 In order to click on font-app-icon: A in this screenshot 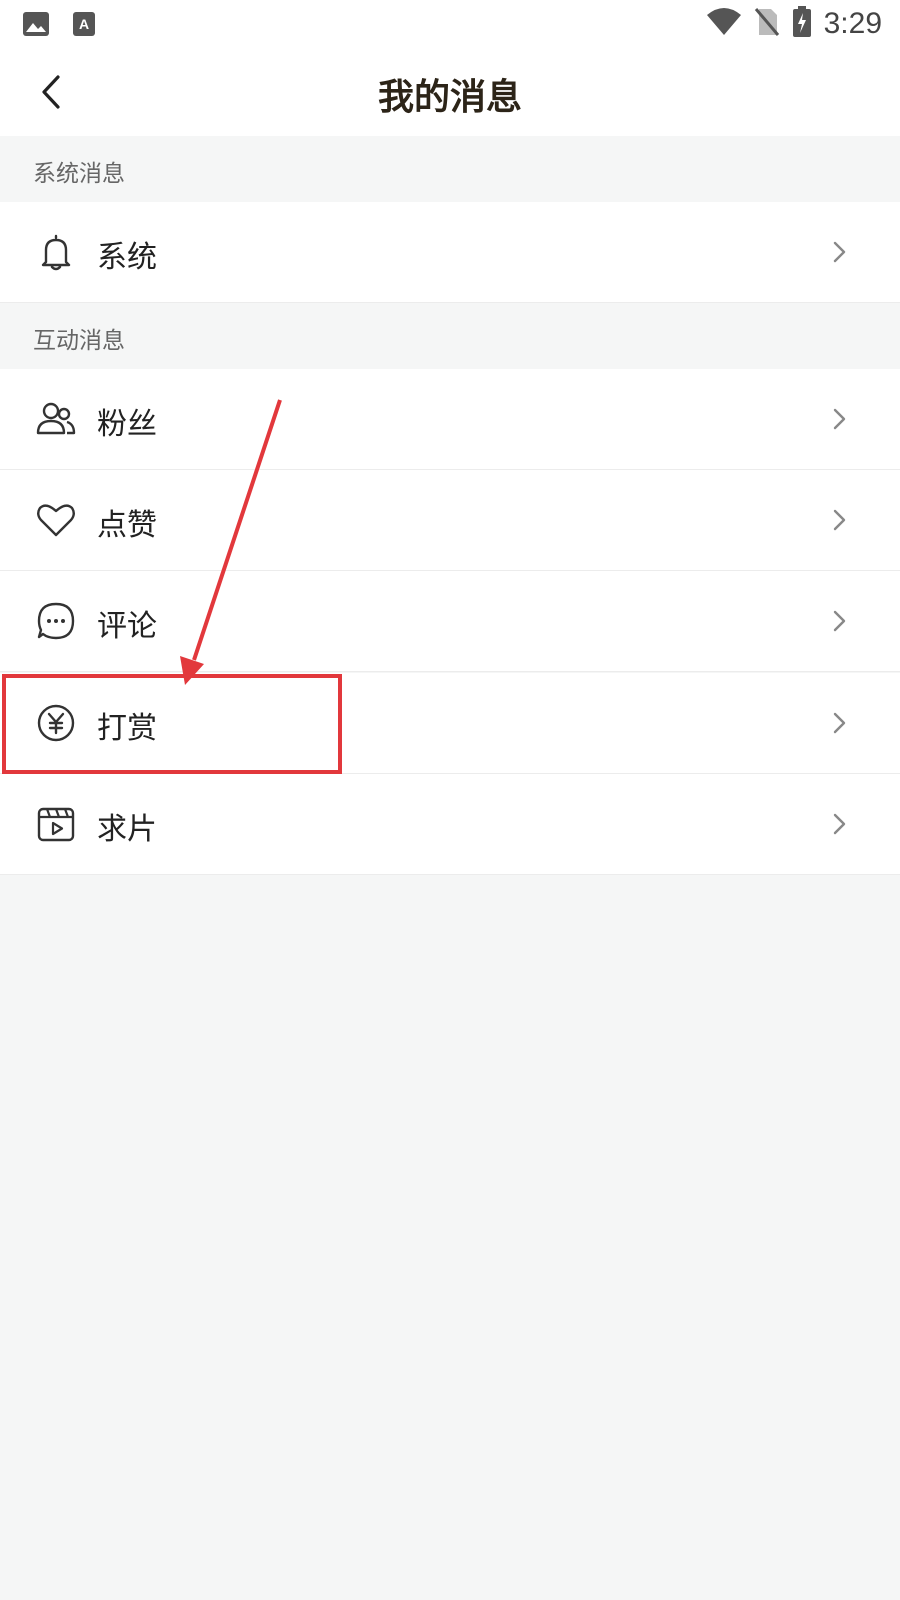, I will do `click(84, 26)`.